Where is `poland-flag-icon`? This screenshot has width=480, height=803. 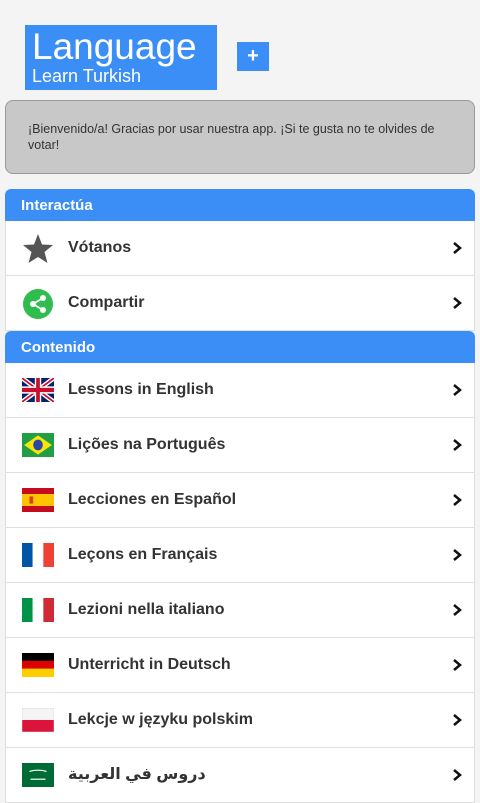
poland-flag-icon is located at coordinates (38, 720).